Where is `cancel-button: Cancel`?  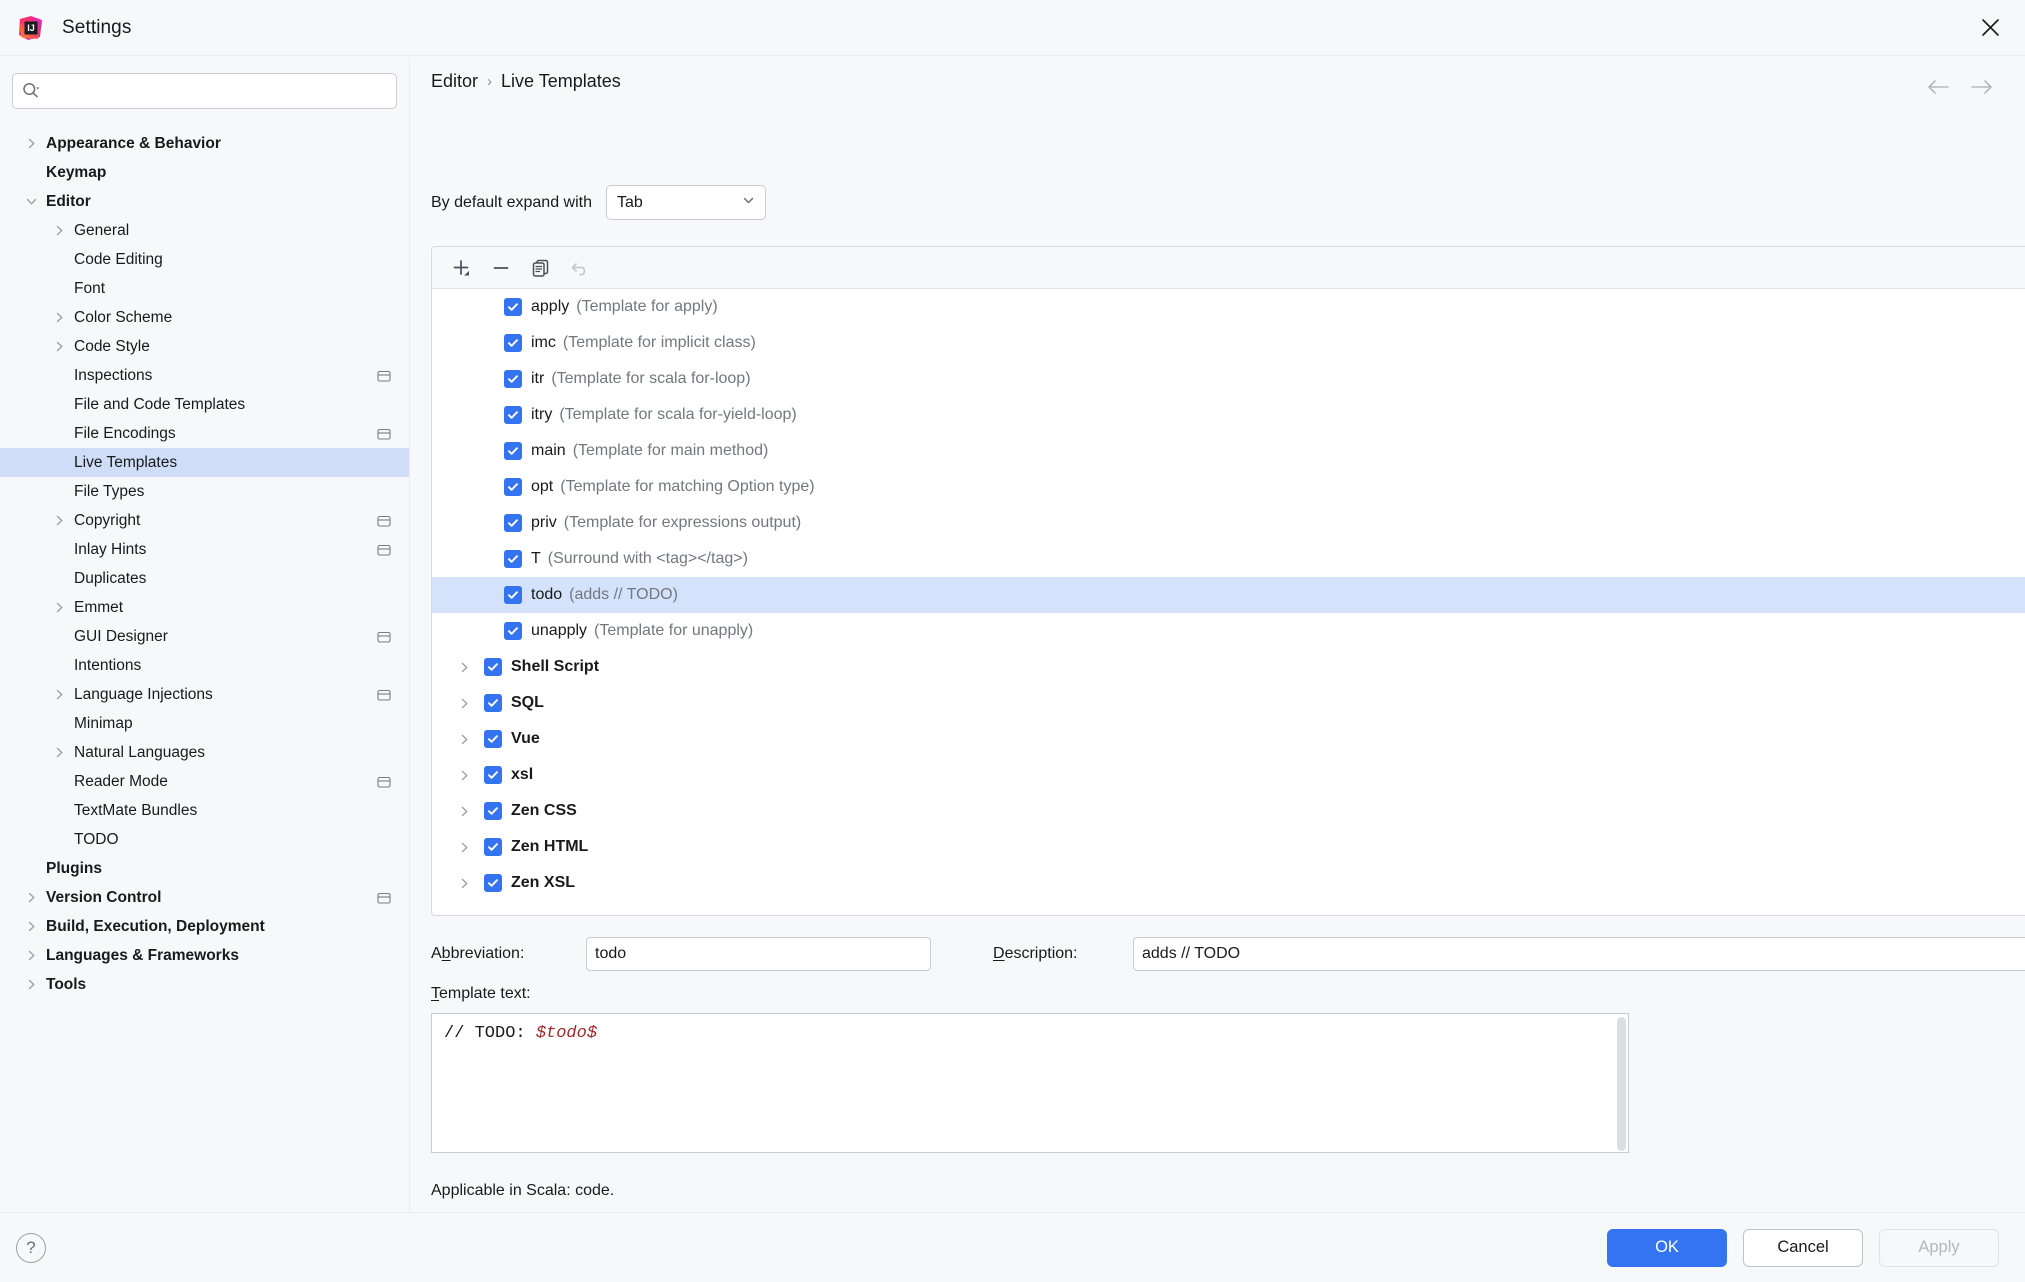
cancel-button: Cancel is located at coordinates (1803, 1247).